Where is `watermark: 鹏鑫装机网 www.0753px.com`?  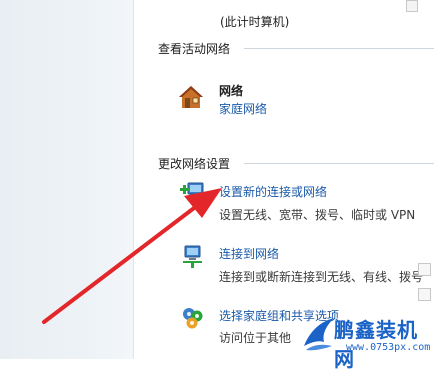
watermark: 鹏鑫装机网 www.0753px.com is located at coordinates (368, 341).